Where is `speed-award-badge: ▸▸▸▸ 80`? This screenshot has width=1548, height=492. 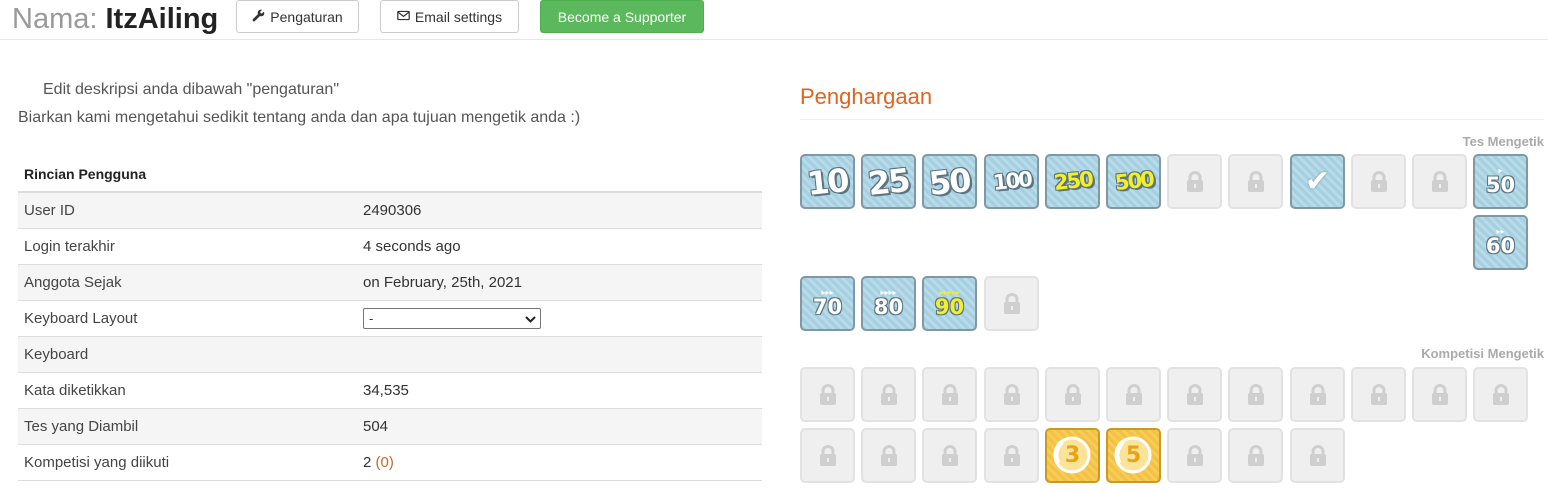 speed-award-badge: ▸▸▸▸ 80 is located at coordinates (888, 303).